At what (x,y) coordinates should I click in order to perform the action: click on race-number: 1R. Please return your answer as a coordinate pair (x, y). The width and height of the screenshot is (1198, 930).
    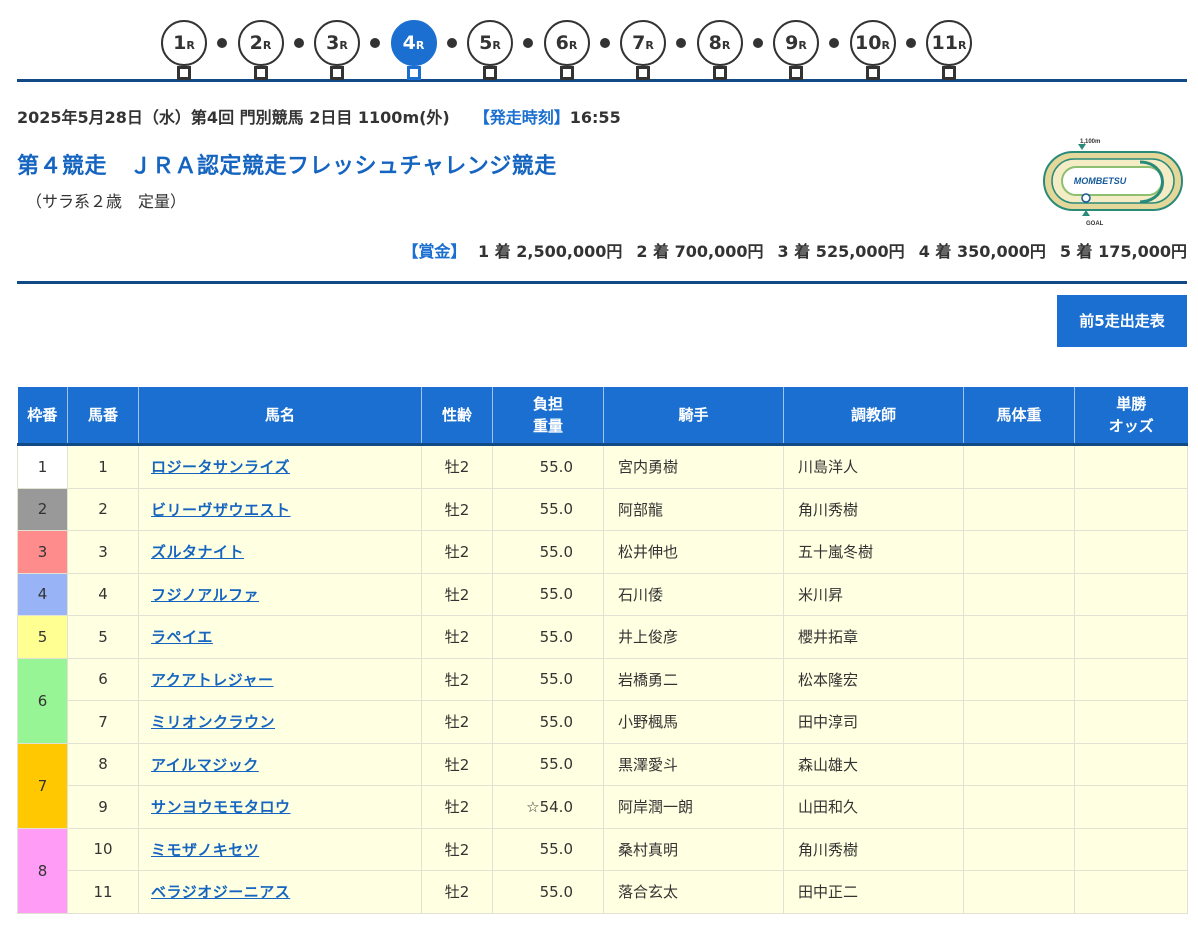
    Looking at the image, I should click on (184, 44).